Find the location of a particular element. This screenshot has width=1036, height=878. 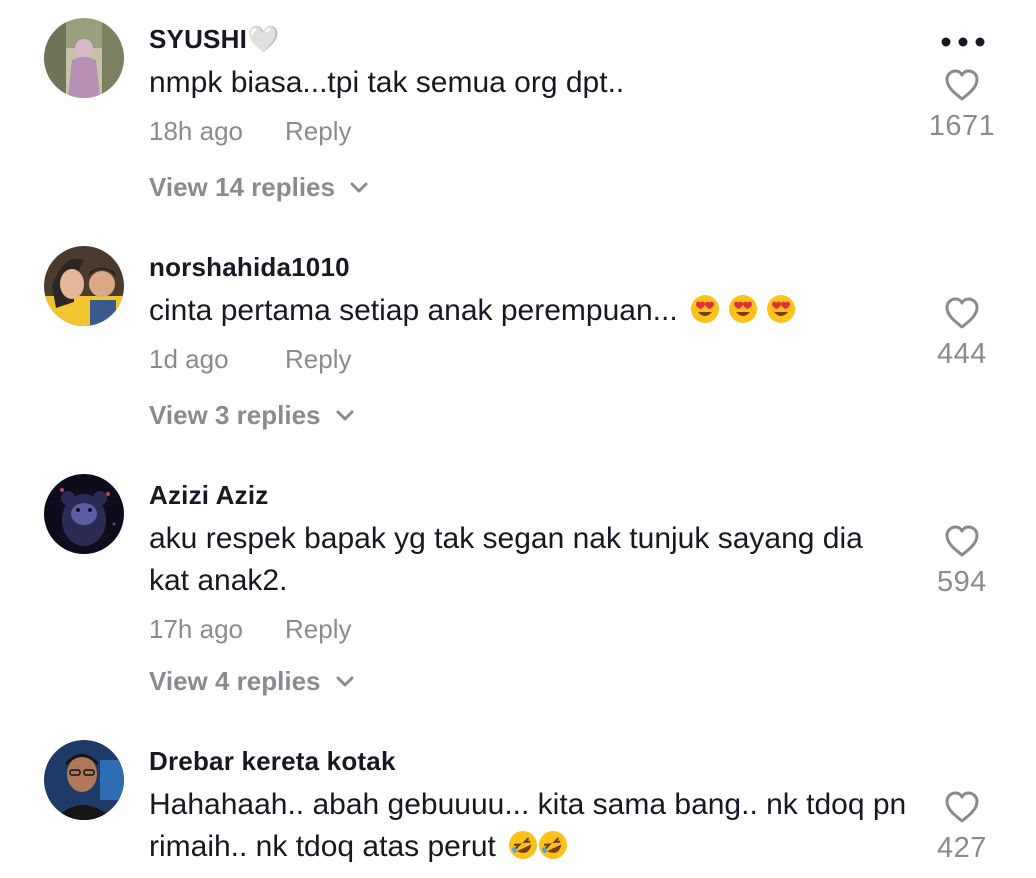

username: norshahida1010 is located at coordinates (249, 267).